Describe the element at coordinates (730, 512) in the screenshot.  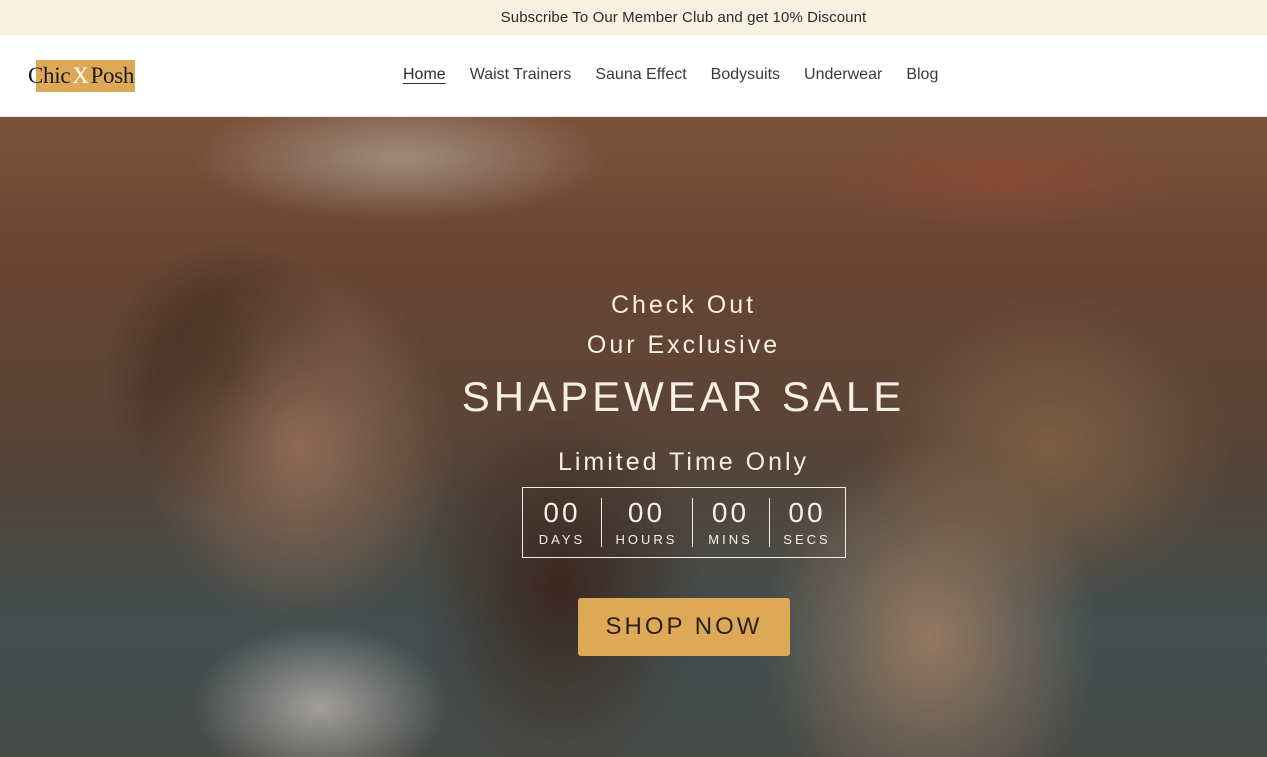
I see `countdown-mins-value: 00` at that location.